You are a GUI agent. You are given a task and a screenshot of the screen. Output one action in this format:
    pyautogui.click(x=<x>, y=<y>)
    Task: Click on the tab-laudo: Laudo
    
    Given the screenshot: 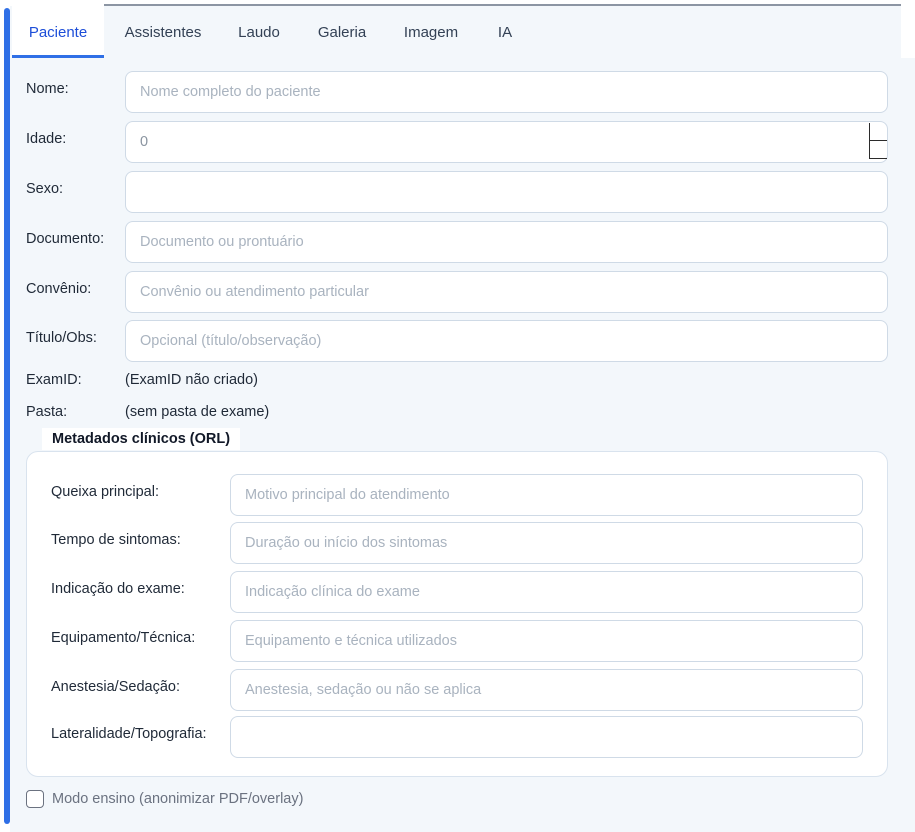 What is the action you would take?
    pyautogui.click(x=259, y=32)
    